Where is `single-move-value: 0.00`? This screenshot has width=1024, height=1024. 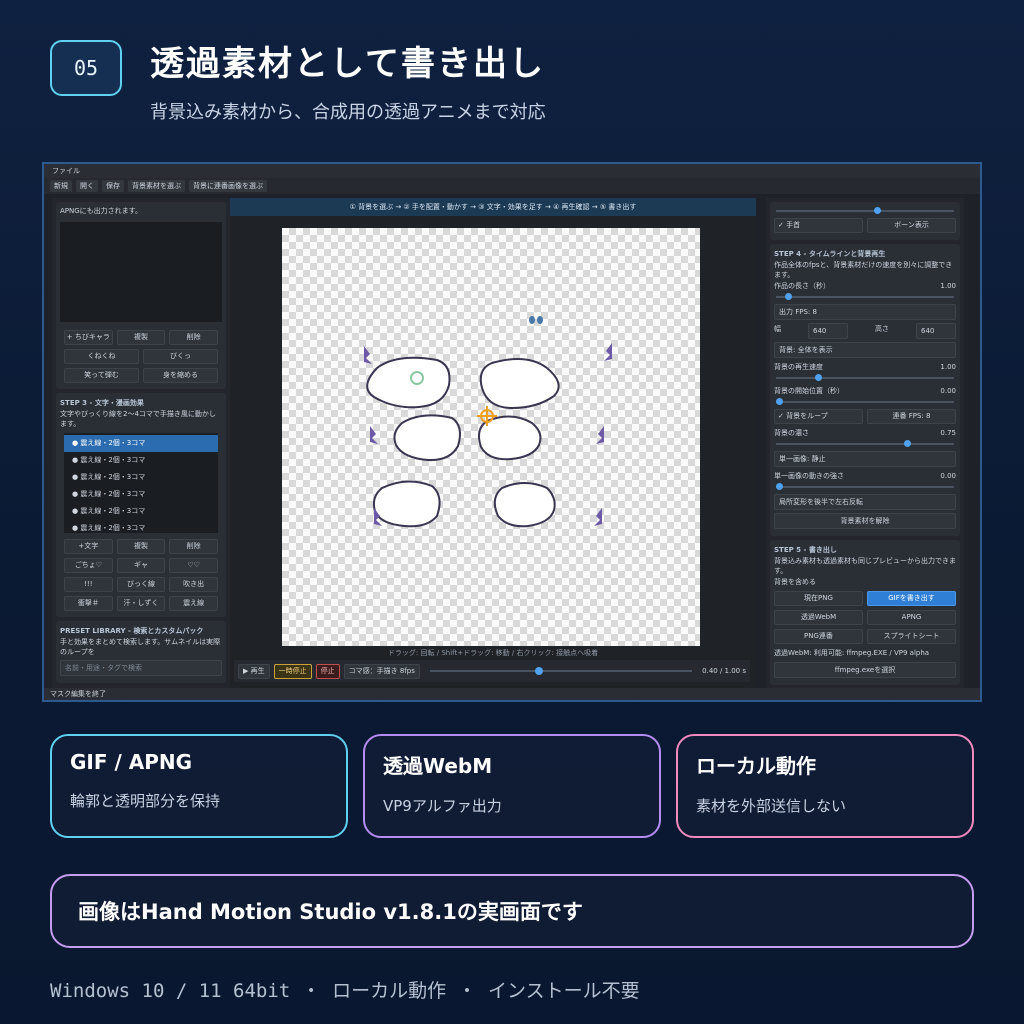
single-move-value: 0.00 is located at coordinates (948, 476).